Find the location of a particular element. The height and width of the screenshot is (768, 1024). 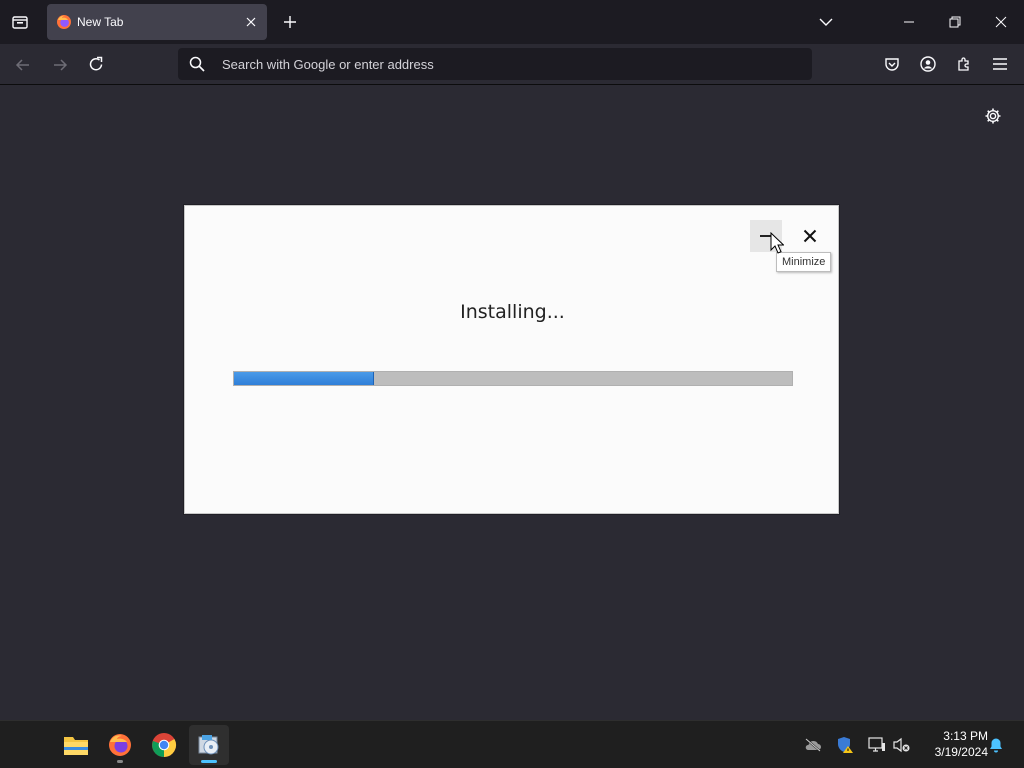

taskbar-clock: 3:13 PM 3/19/2024 is located at coordinates (952, 744).